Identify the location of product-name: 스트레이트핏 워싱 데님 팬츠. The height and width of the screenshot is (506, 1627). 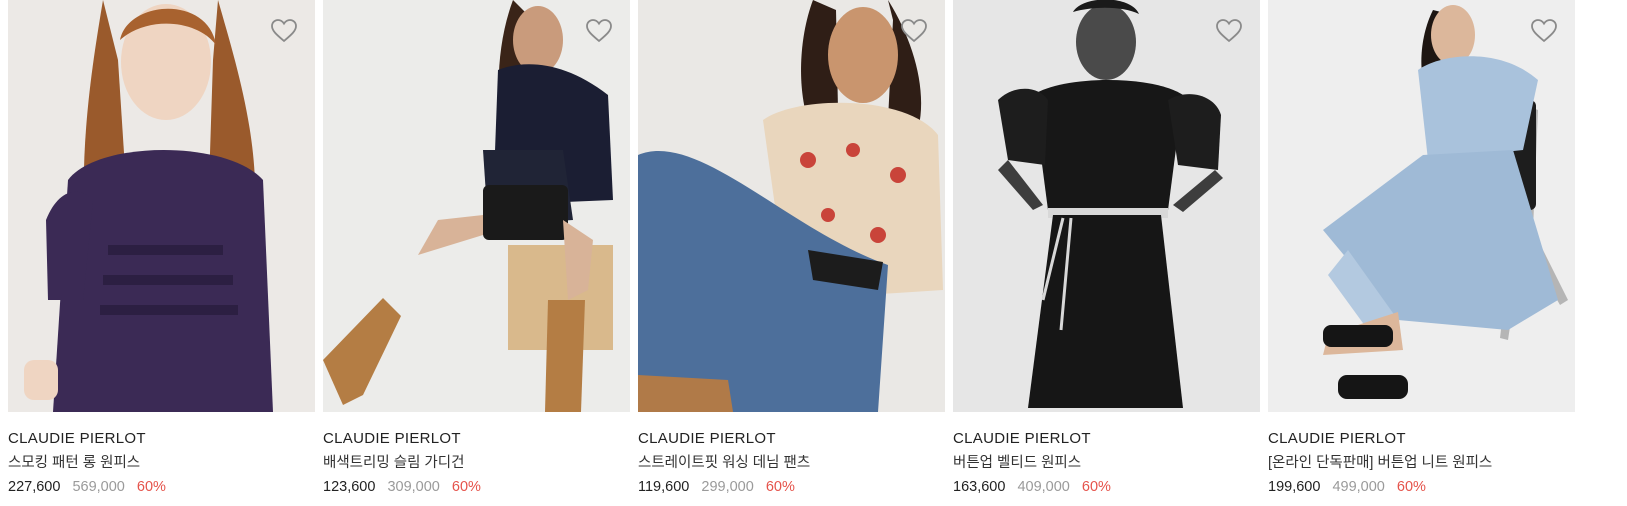
(791, 463).